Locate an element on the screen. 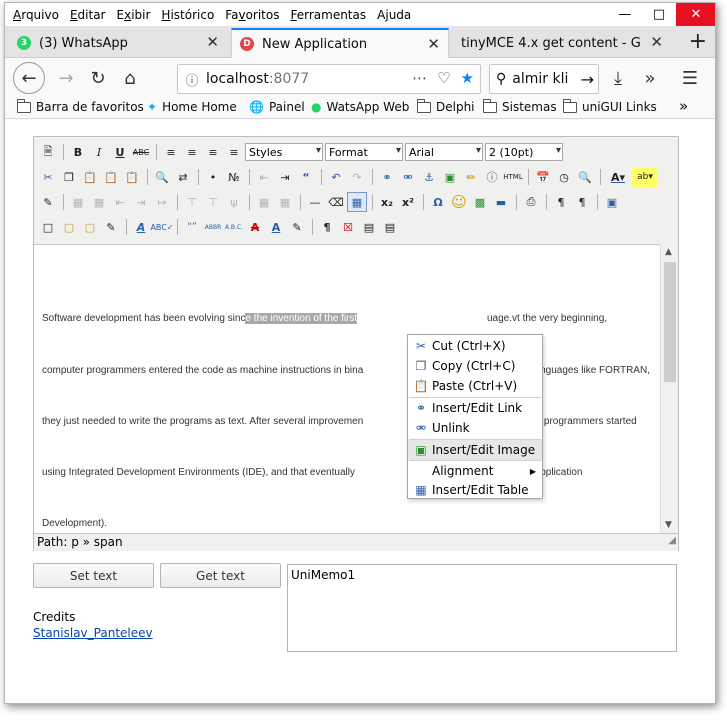  superscript-icon: x² is located at coordinates (408, 202).